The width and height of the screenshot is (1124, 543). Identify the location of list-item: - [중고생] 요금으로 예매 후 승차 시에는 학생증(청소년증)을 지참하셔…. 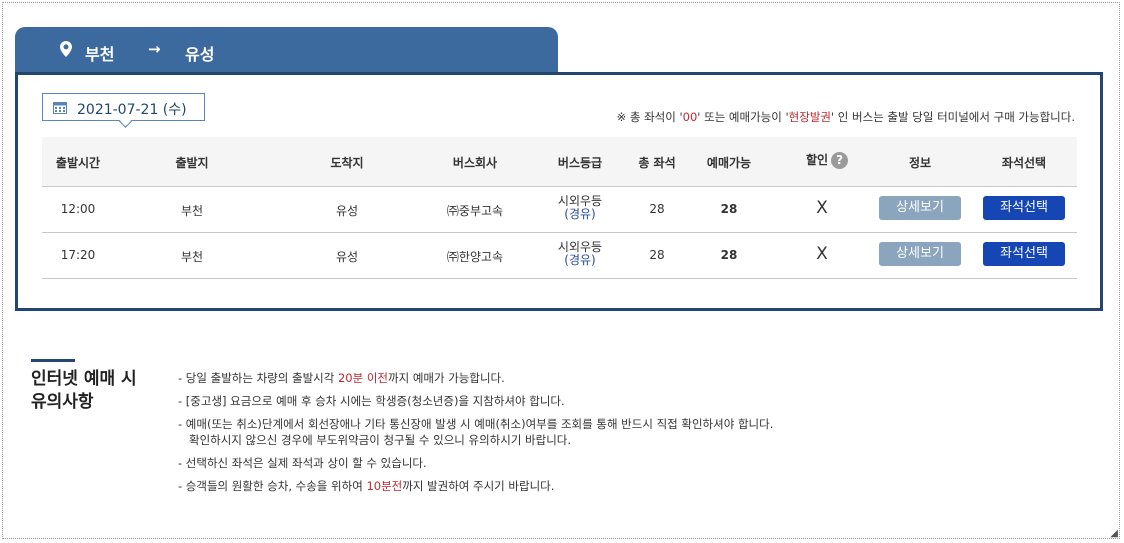
(475, 401).